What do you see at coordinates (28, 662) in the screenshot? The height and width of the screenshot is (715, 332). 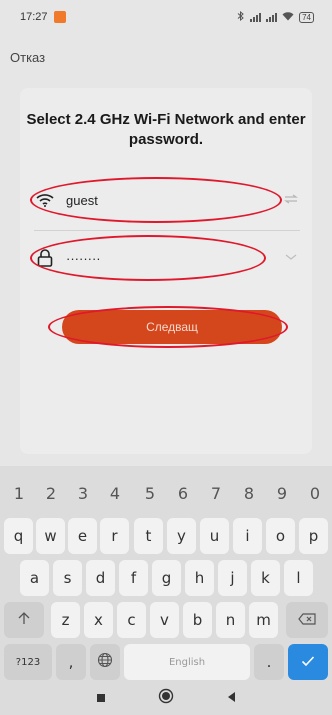 I see `symbols-key: ?123` at bounding box center [28, 662].